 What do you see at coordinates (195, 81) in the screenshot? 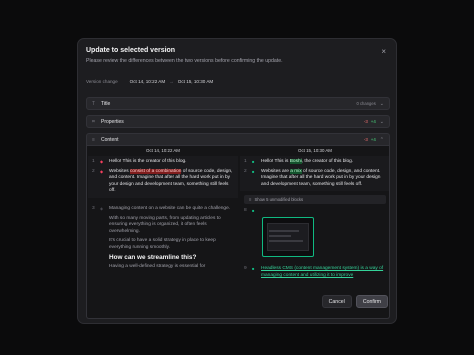
I see `to-version: Oct 15, 10:30 AM` at bounding box center [195, 81].